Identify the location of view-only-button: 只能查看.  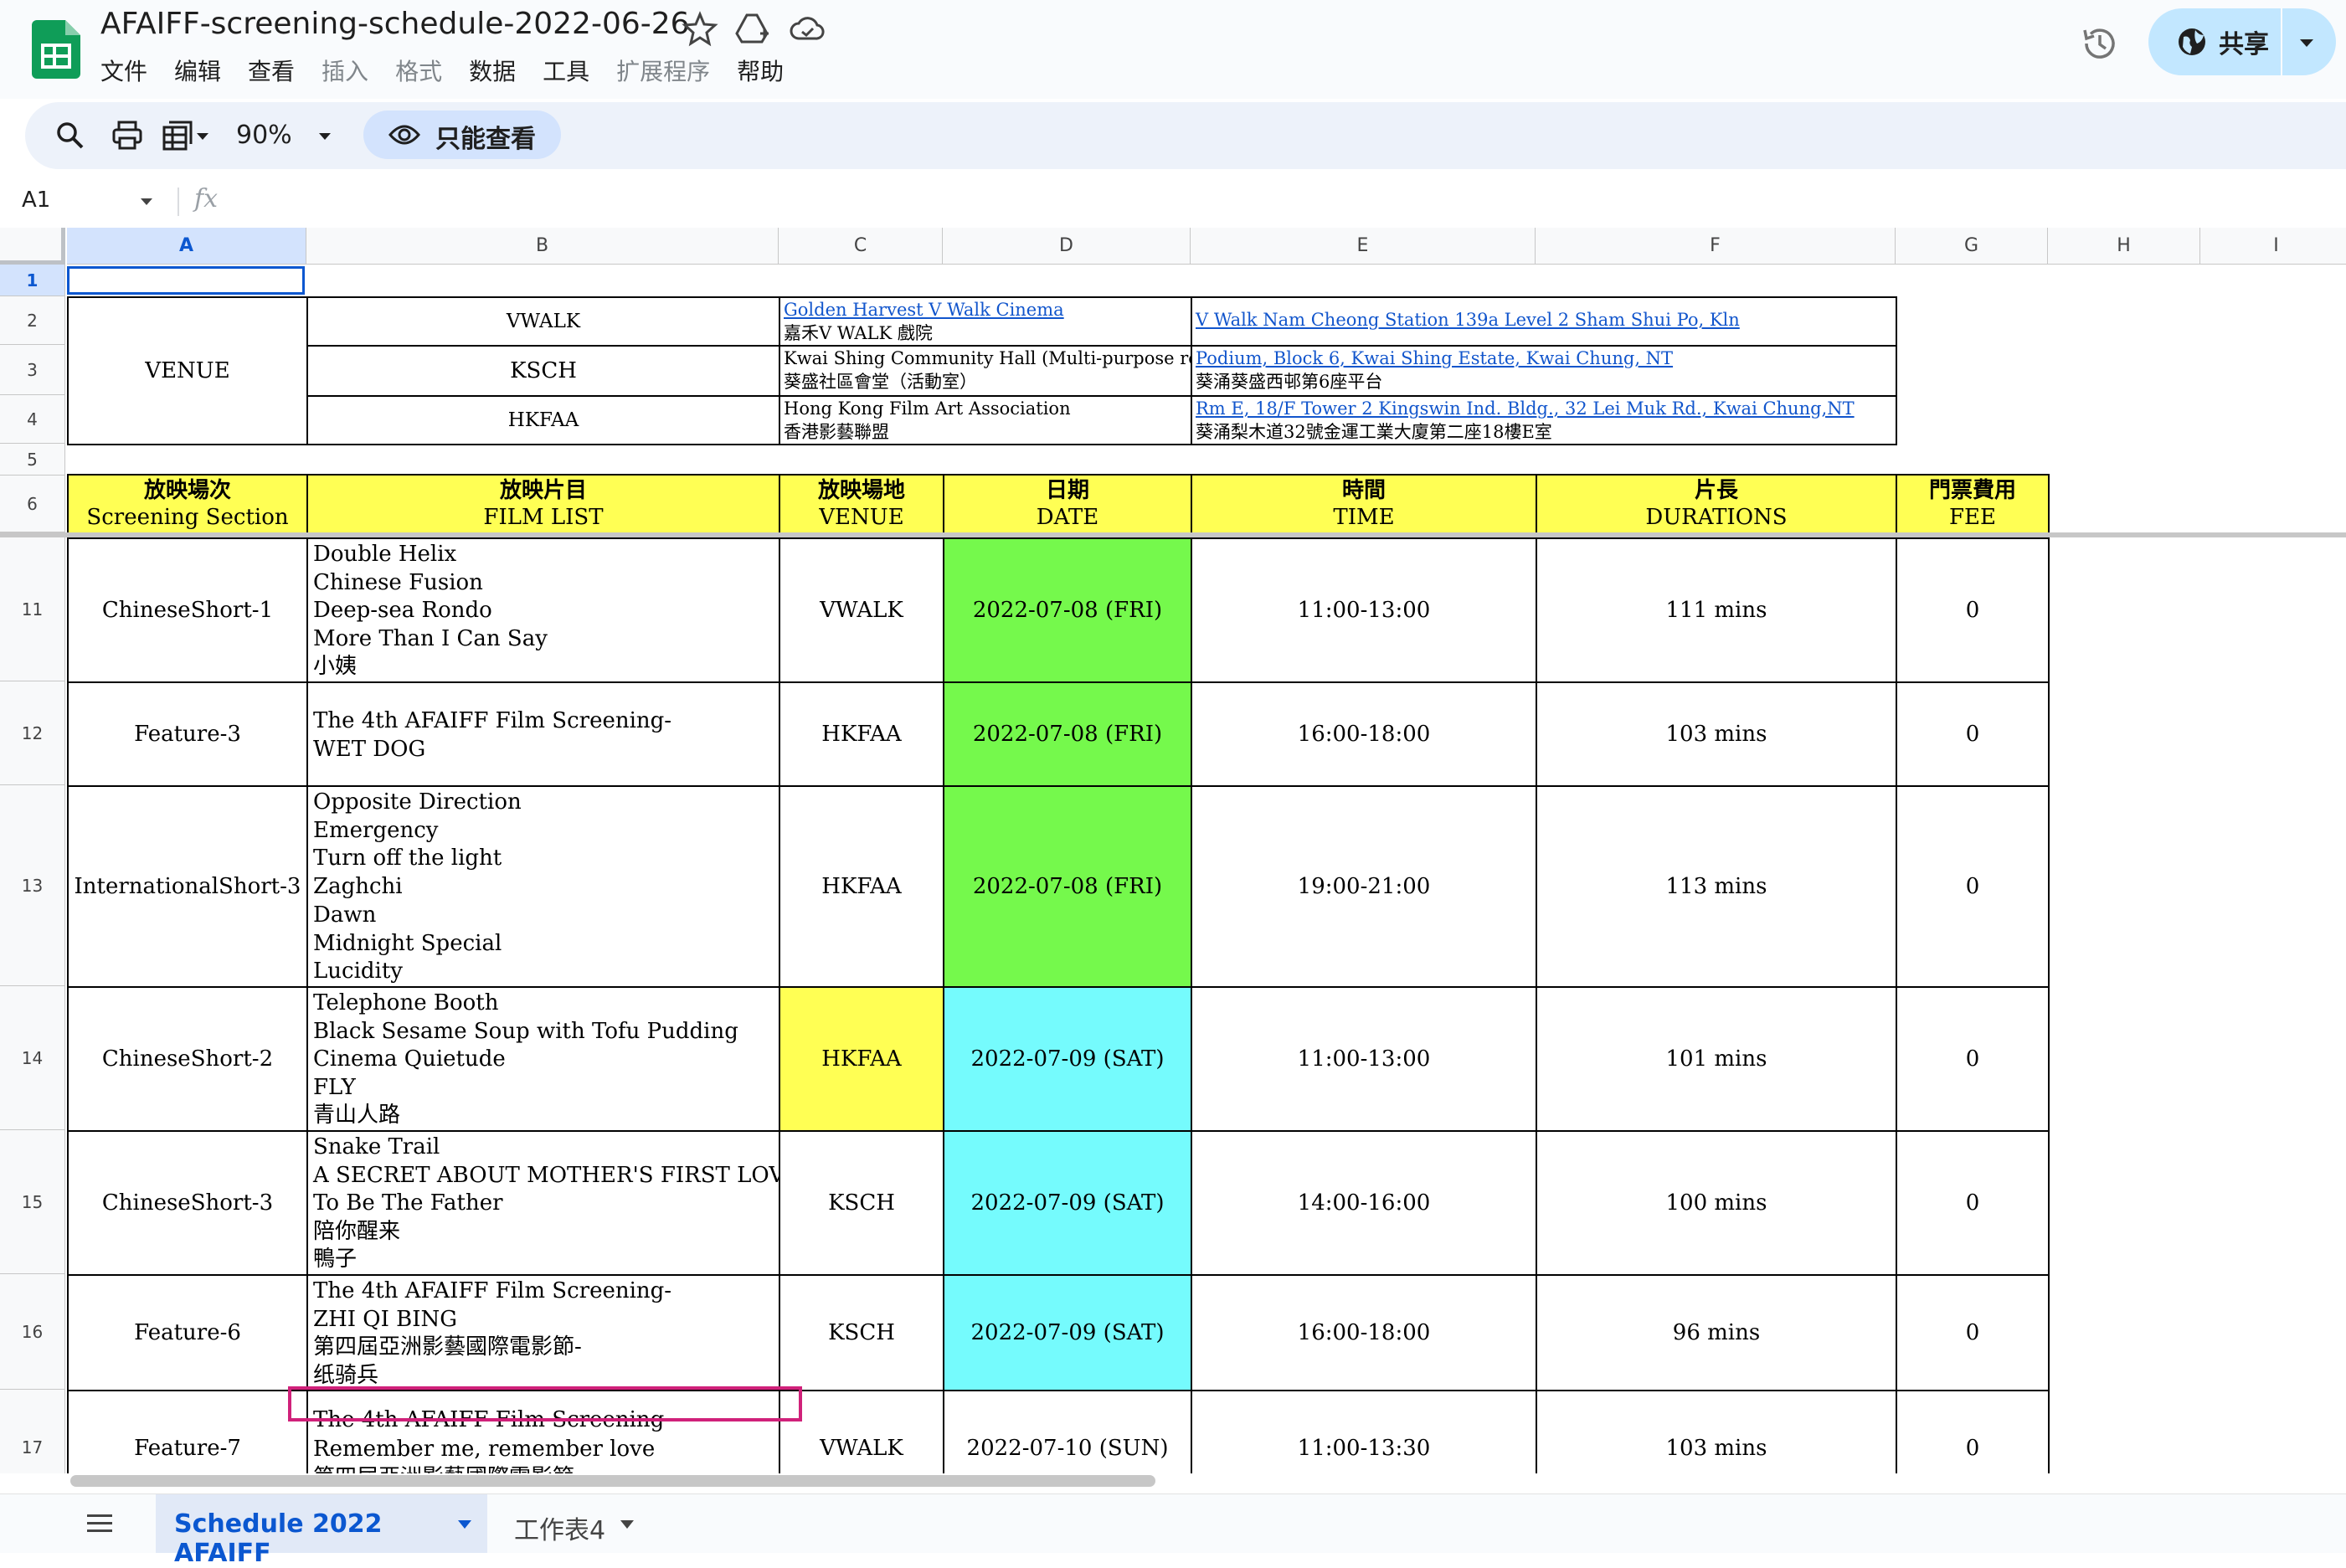
(462, 135).